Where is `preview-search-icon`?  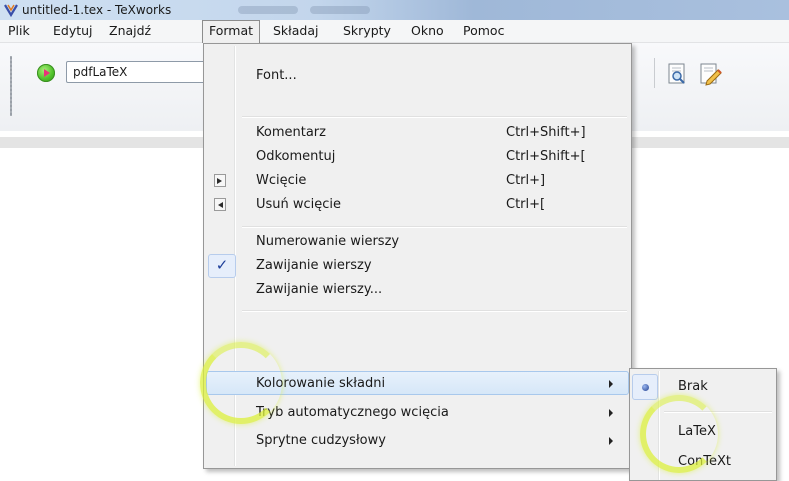 preview-search-icon is located at coordinates (677, 74).